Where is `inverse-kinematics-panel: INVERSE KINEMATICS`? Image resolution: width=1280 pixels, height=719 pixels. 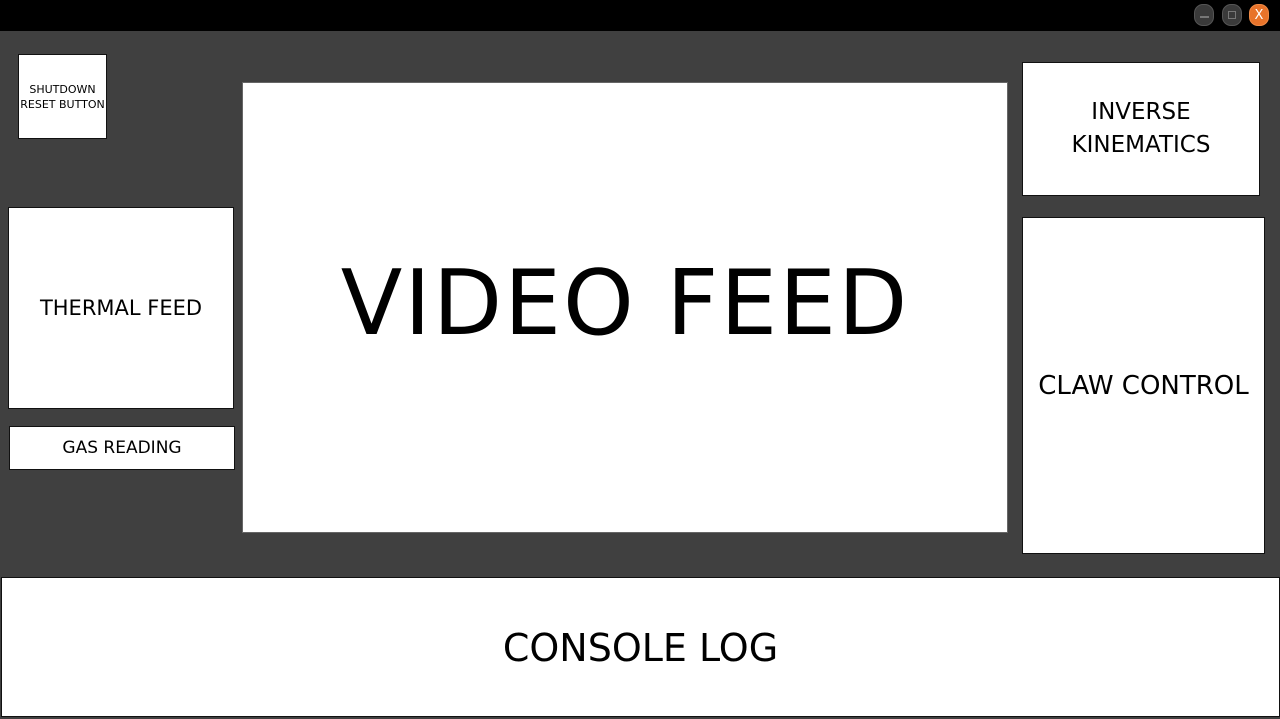
inverse-kinematics-panel: INVERSE KINEMATICS is located at coordinates (1141, 129).